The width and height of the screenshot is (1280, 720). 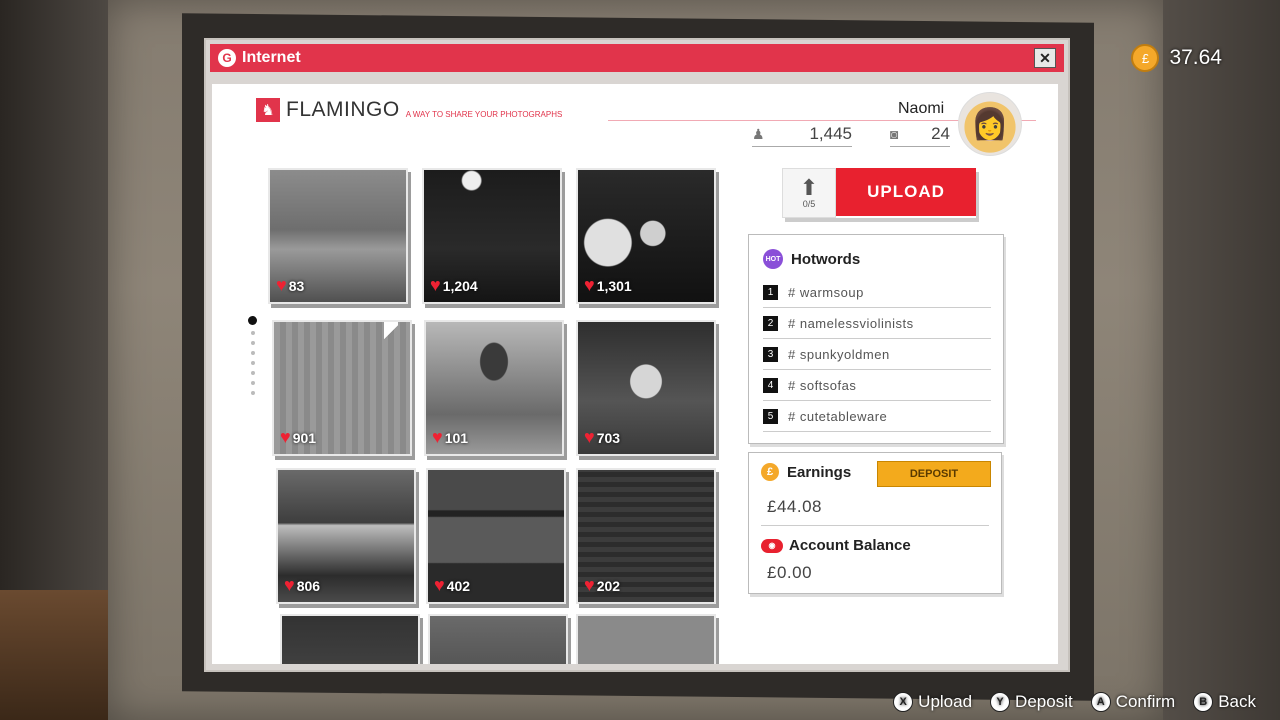 I want to click on followers-count: 1,445, so click(x=830, y=133).